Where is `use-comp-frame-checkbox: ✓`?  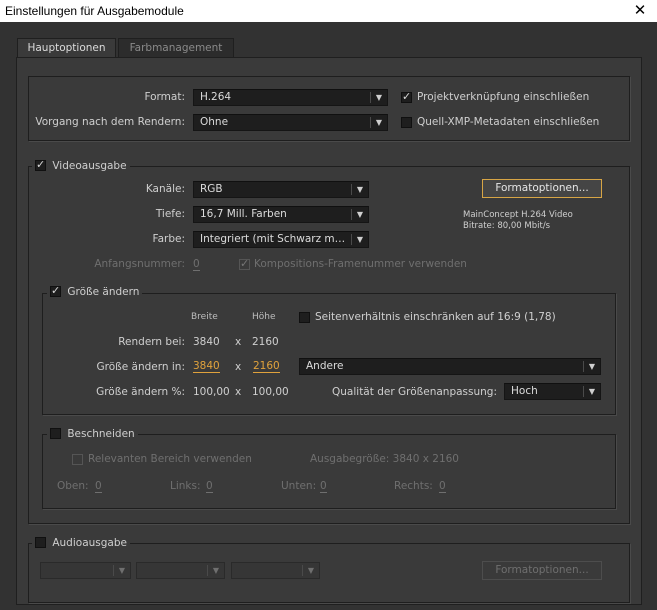 use-comp-frame-checkbox: ✓ is located at coordinates (244, 263).